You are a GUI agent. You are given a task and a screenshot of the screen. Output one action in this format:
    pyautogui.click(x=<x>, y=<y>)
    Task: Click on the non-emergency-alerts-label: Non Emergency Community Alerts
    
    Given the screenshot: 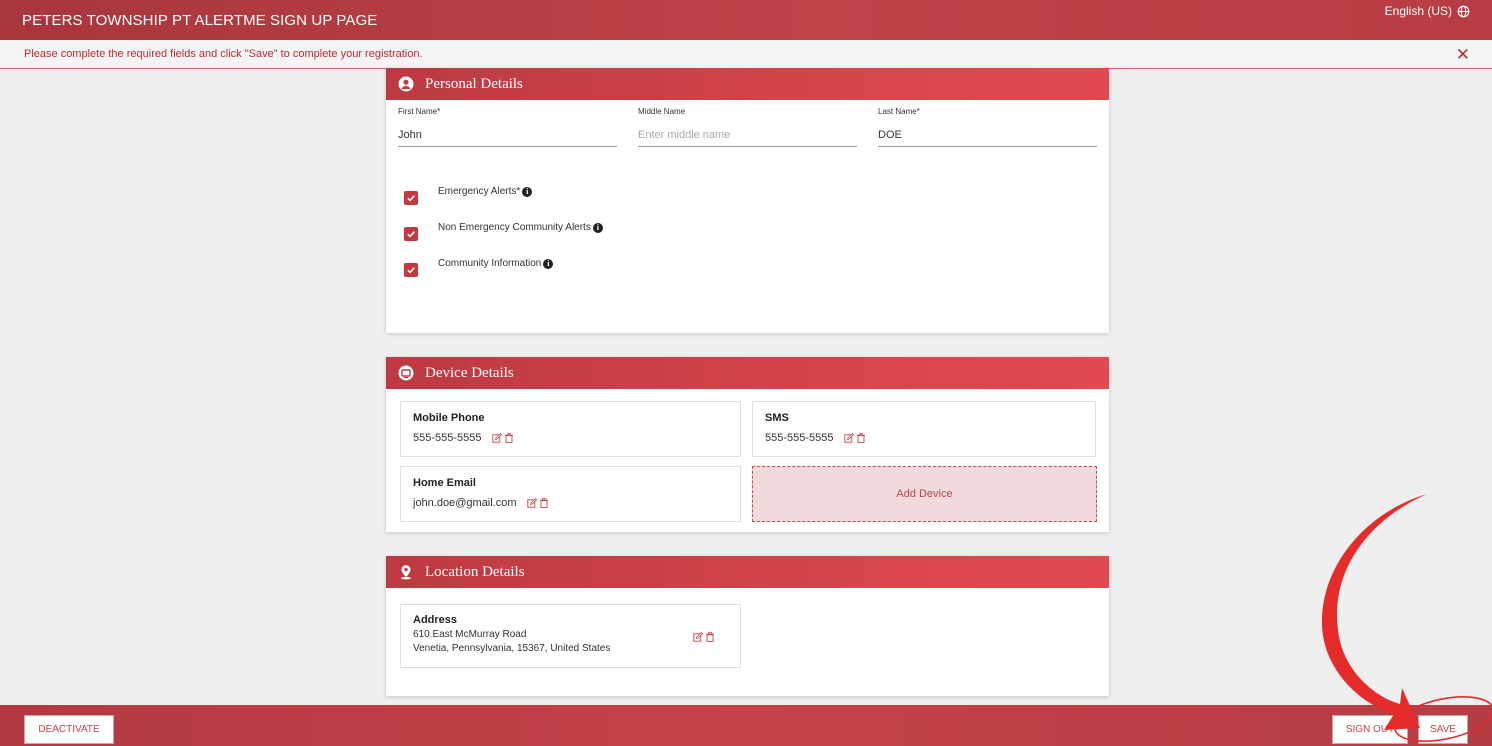 What is the action you would take?
    pyautogui.click(x=514, y=227)
    